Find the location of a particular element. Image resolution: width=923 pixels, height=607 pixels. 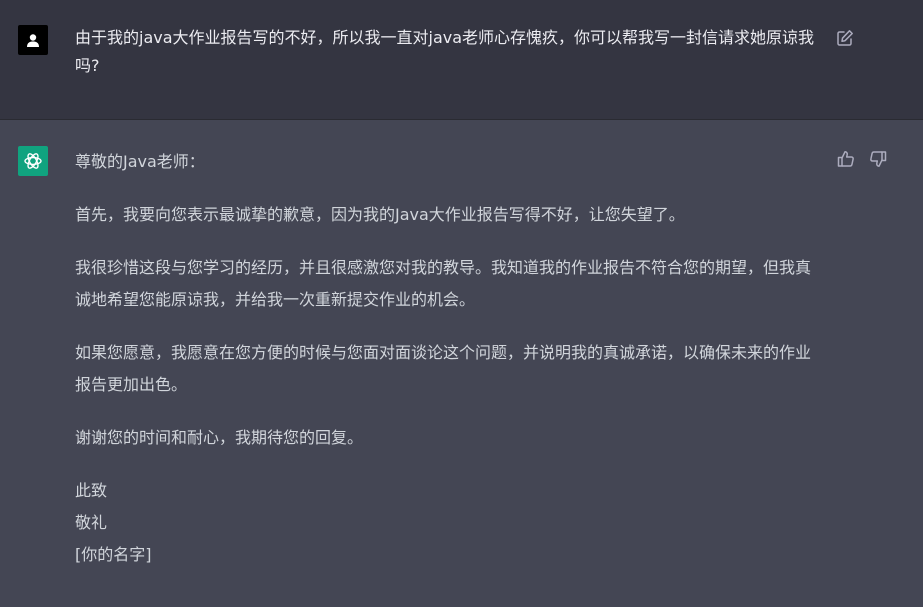

signoff-line: [你的名字] is located at coordinates (113, 554).